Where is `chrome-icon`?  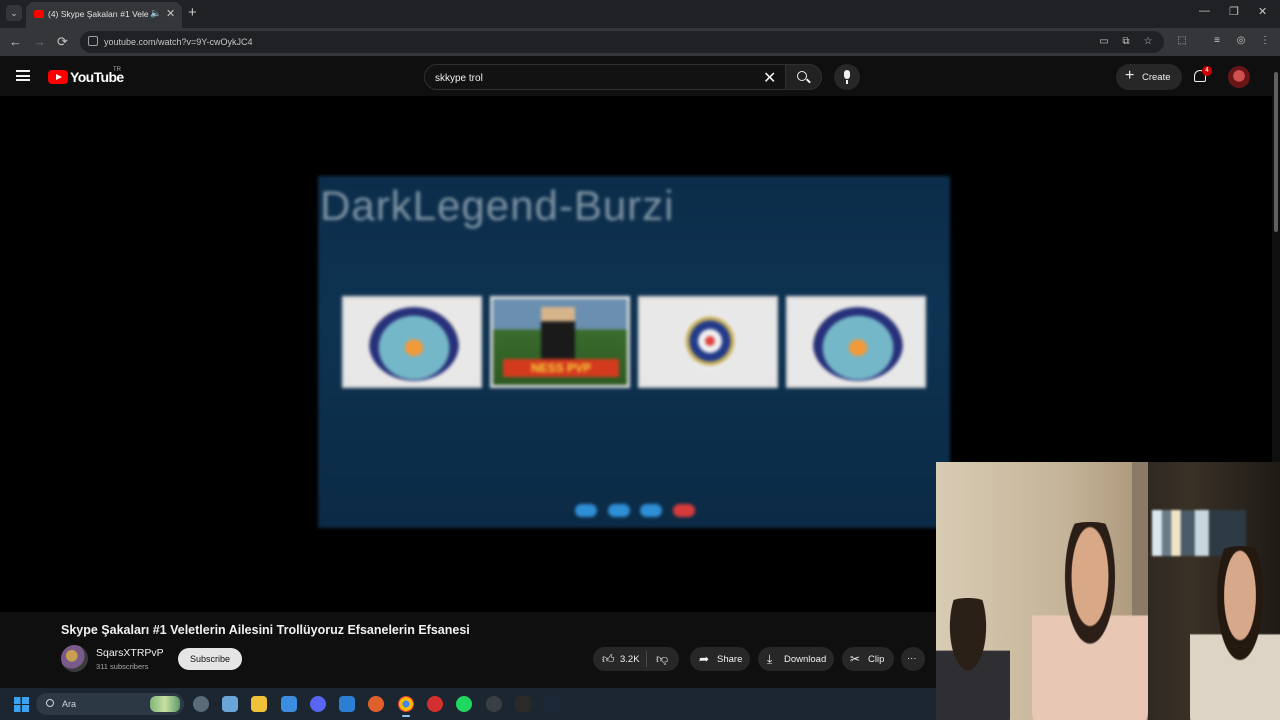 chrome-icon is located at coordinates (406, 706).